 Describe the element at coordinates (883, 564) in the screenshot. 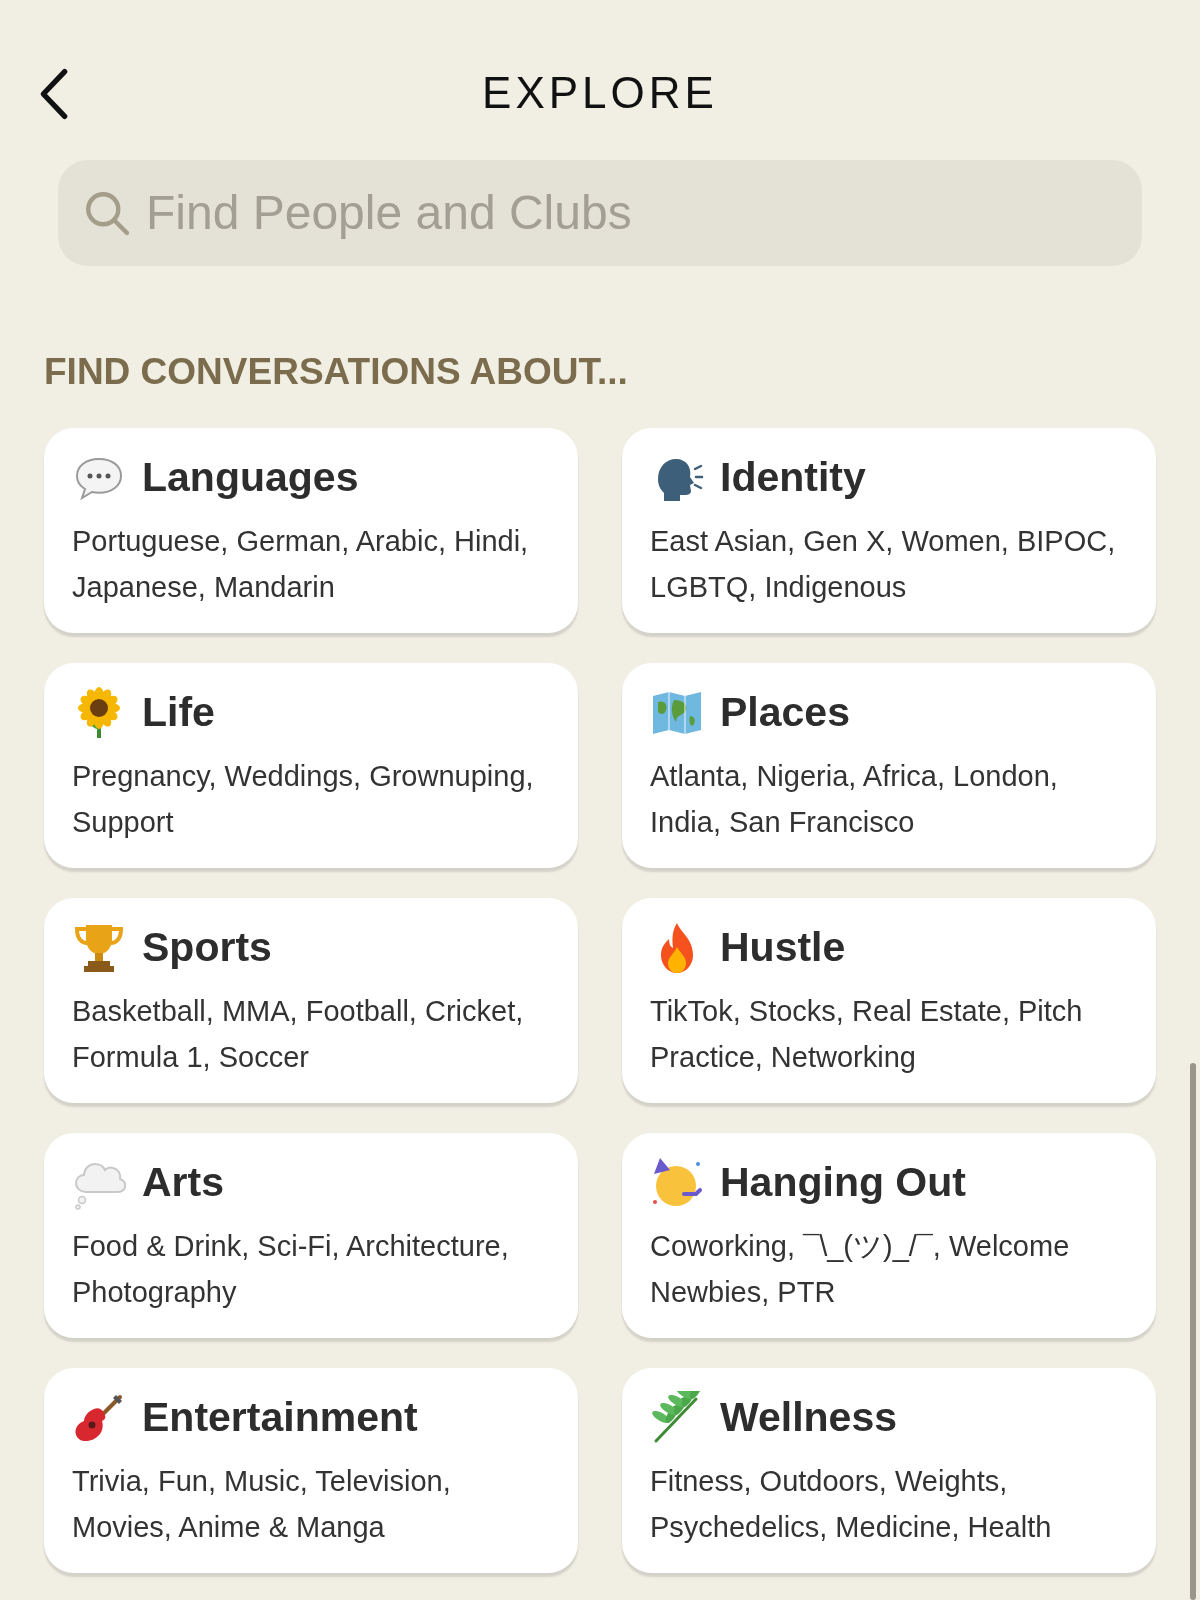

I see `topic-description: East Asian, Gen X, Women, BIPOC, LGBTQ, Indigenous` at that location.